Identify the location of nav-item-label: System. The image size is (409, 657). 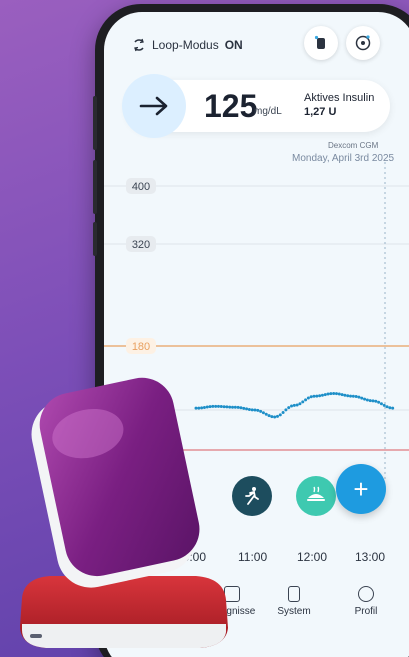
(294, 611).